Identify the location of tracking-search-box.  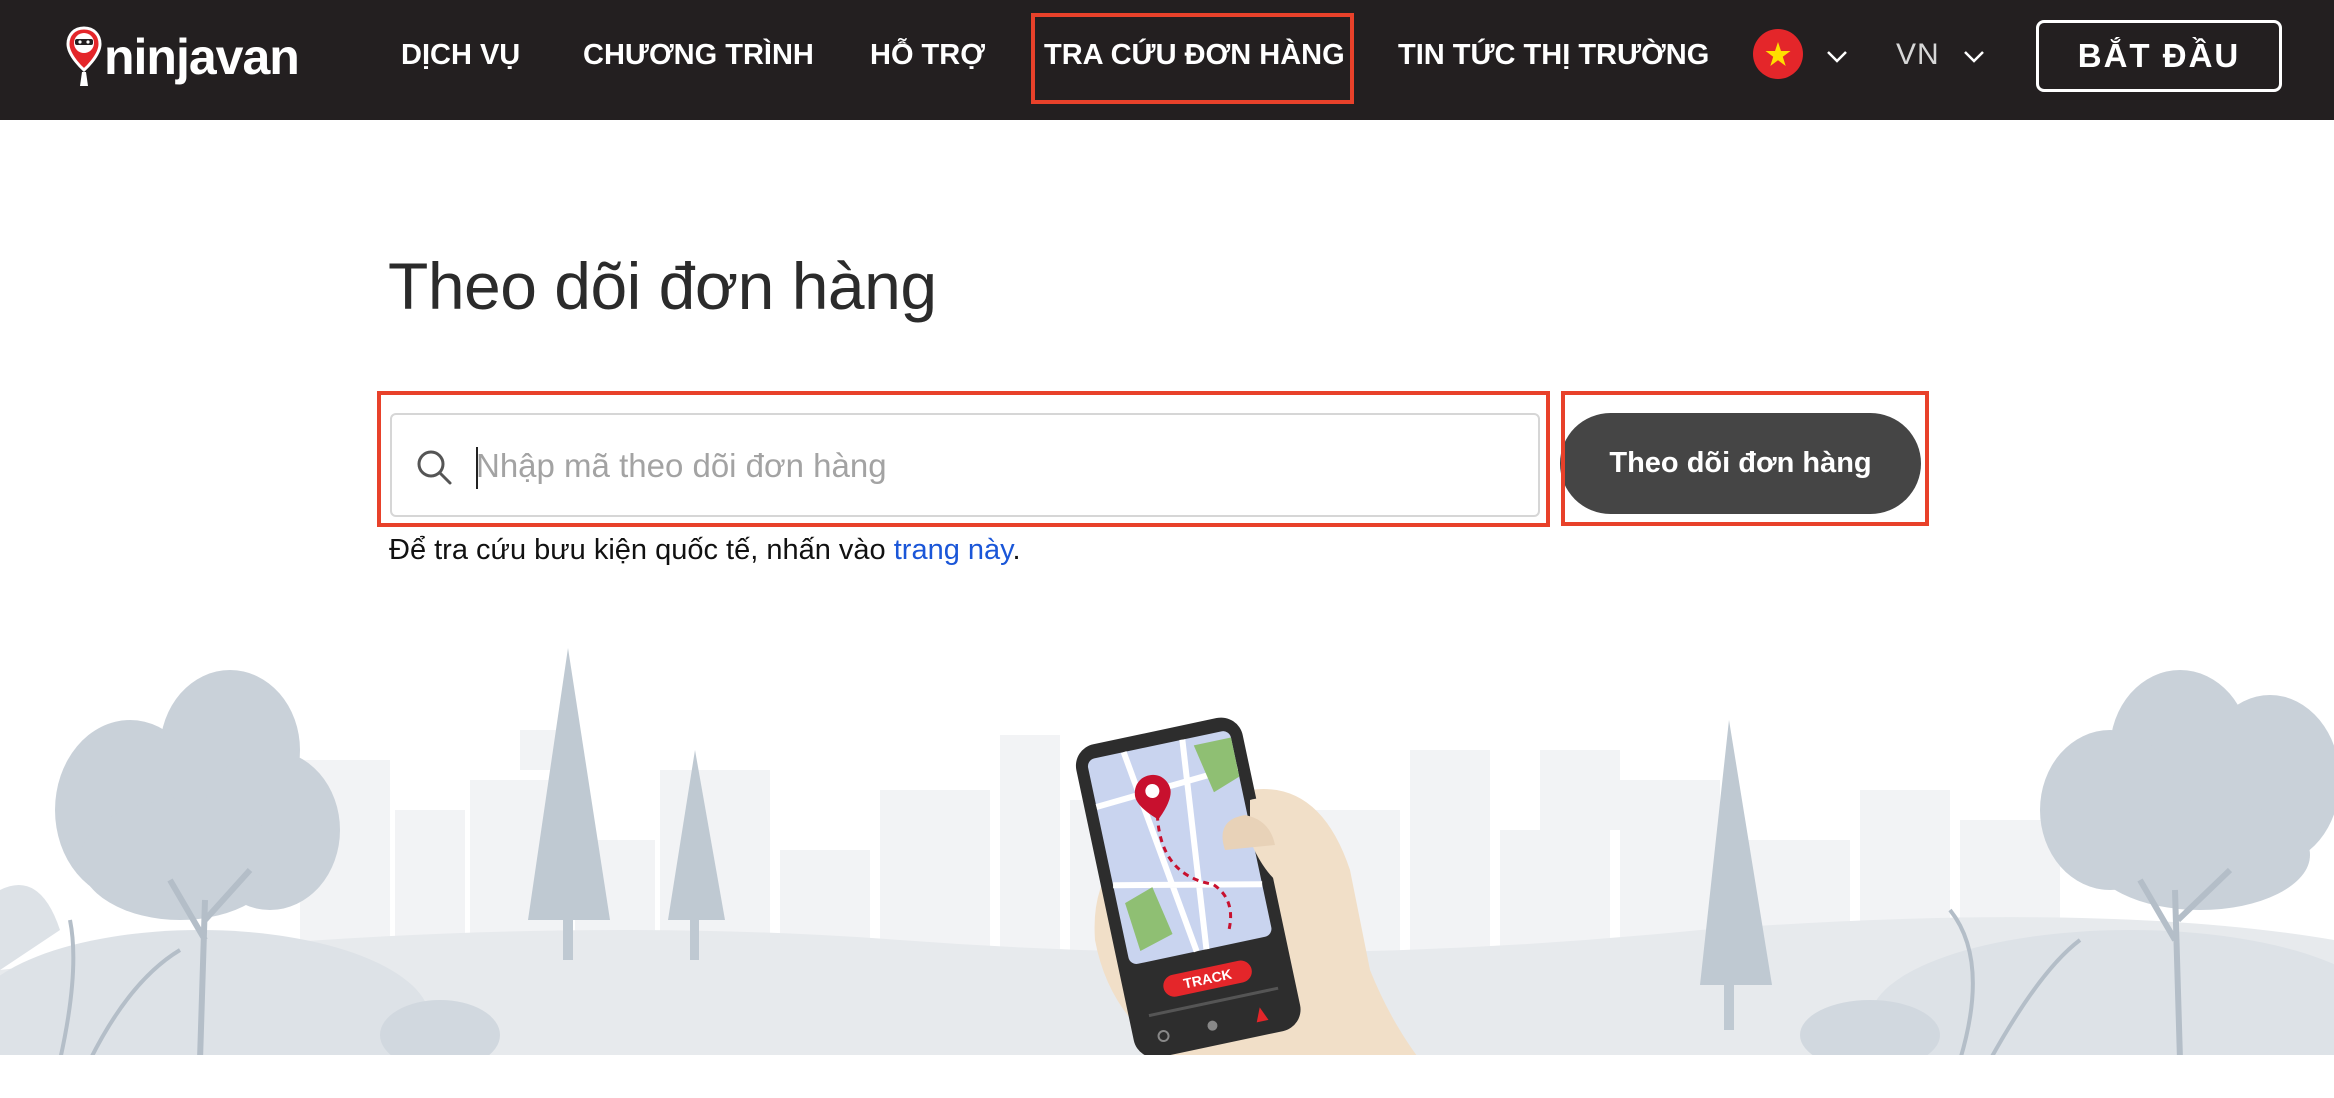
(965, 465).